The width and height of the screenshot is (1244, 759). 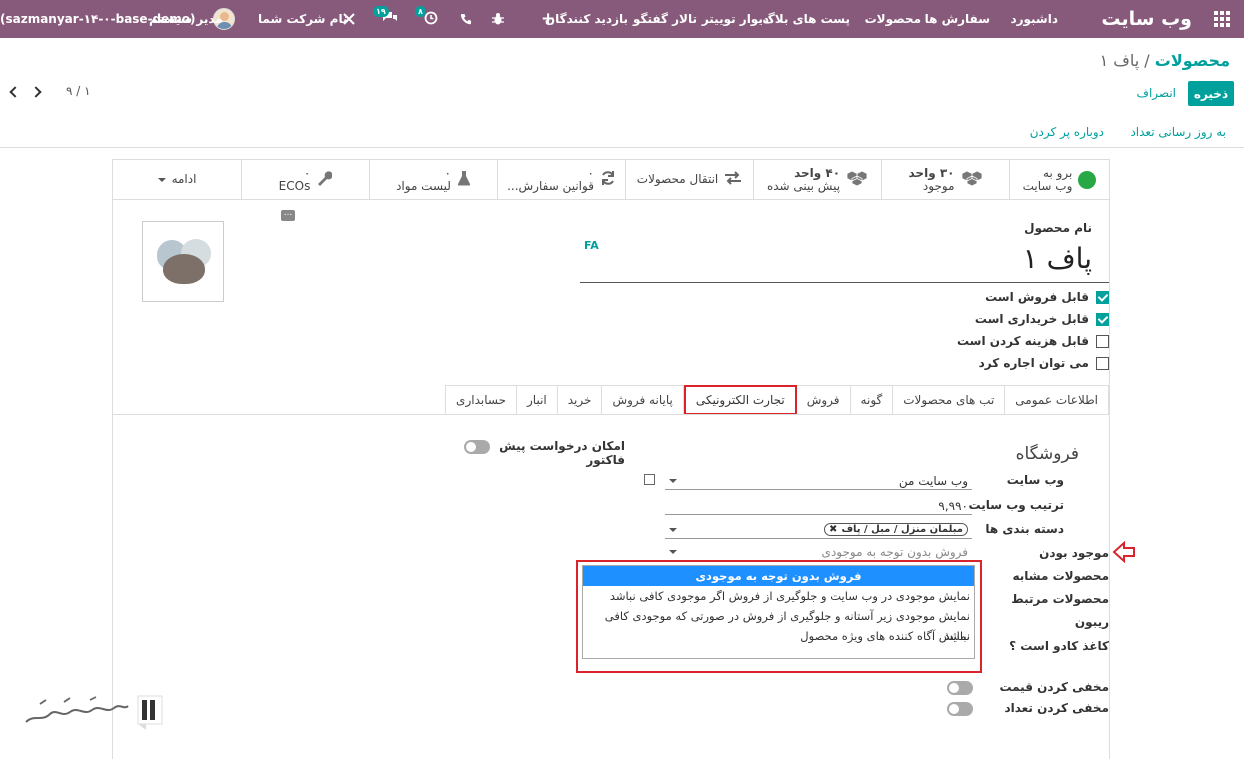 What do you see at coordinates (689, 180) in the screenshot?
I see `product-moves-button: انتقال محصولات` at bounding box center [689, 180].